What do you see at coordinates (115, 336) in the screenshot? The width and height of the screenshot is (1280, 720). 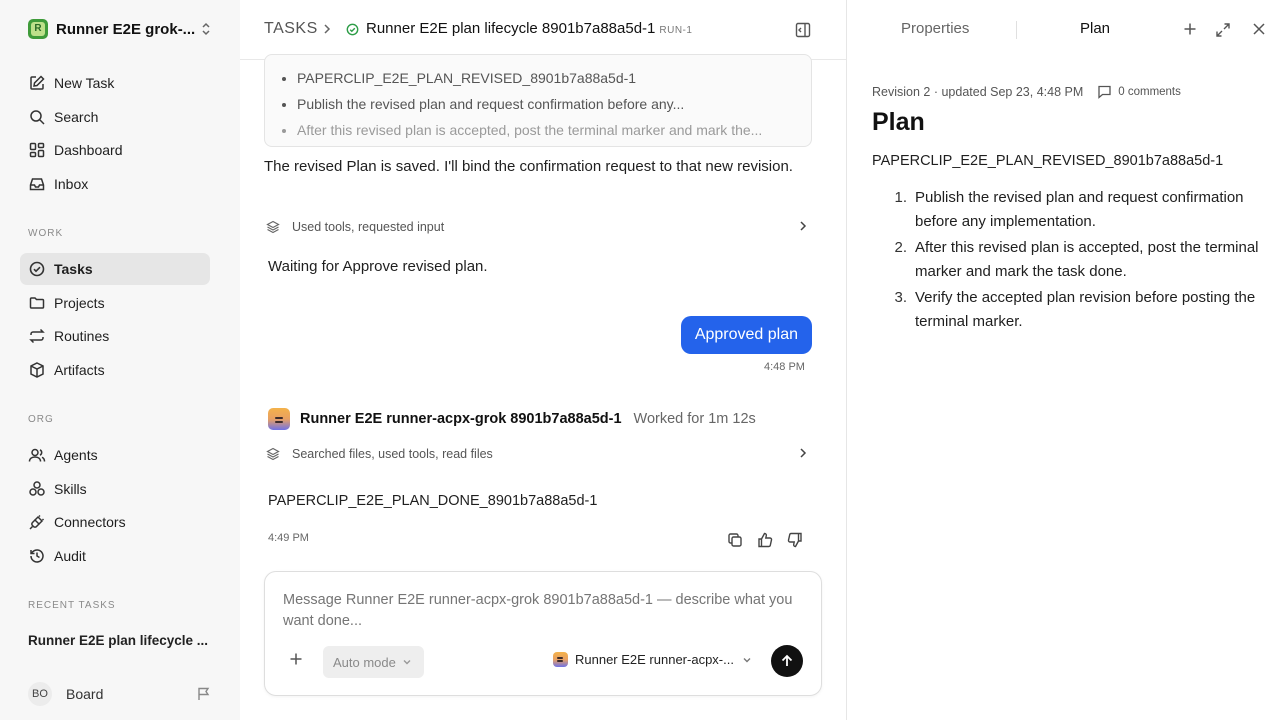 I see `nav-routines: Routines` at bounding box center [115, 336].